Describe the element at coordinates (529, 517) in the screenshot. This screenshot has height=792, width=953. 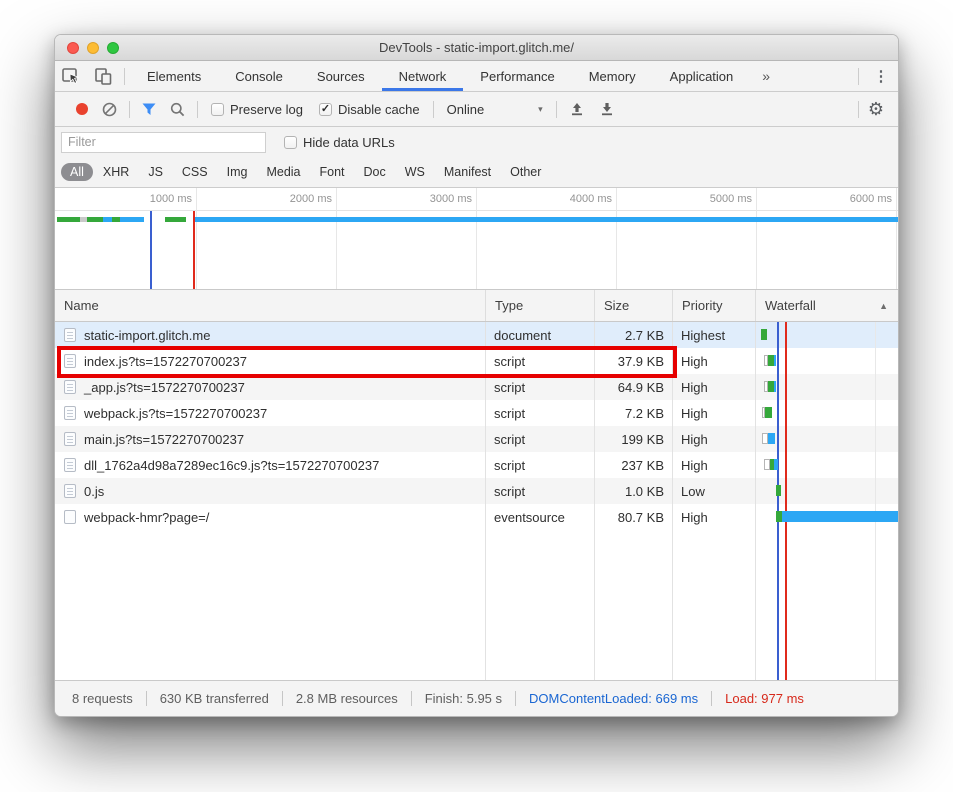
I see `request-type-cell: eventsource` at that location.